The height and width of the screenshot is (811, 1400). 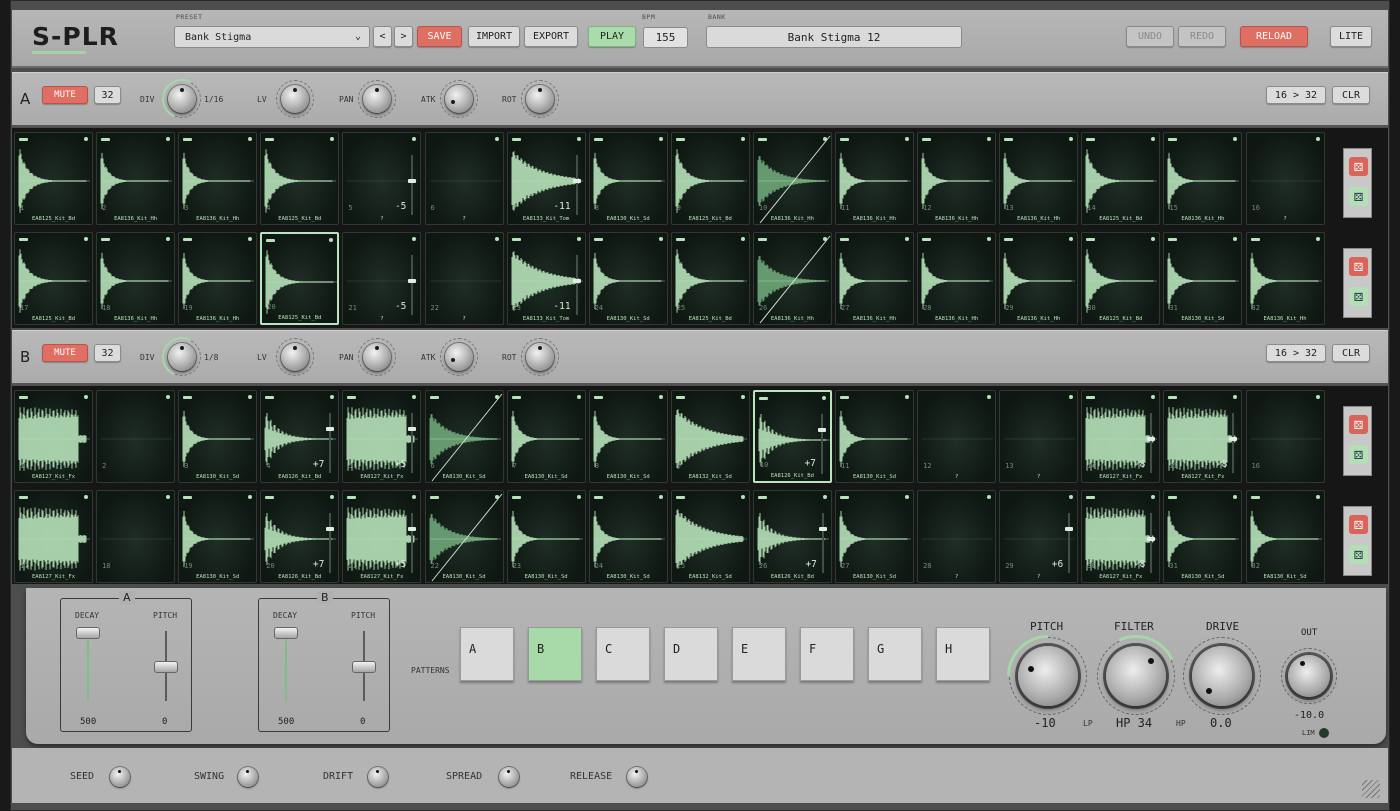 I want to click on pitch-fader-handle, so click(x=166, y=667).